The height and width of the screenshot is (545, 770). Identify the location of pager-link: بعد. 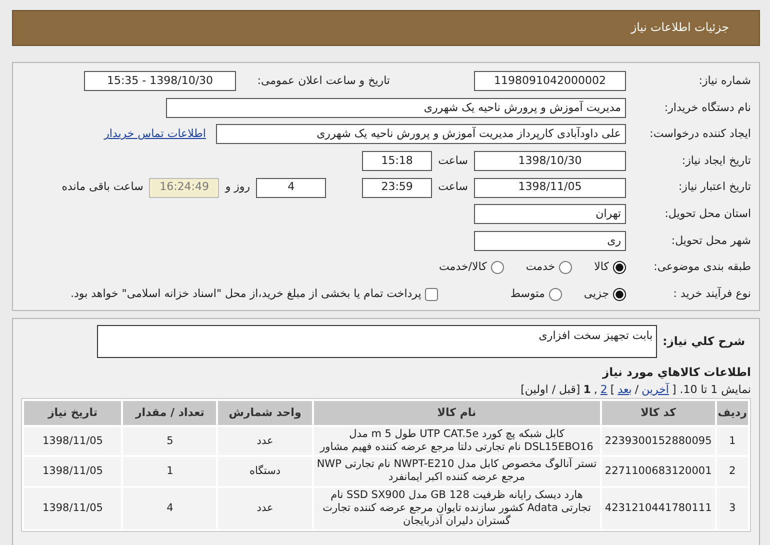
(625, 390).